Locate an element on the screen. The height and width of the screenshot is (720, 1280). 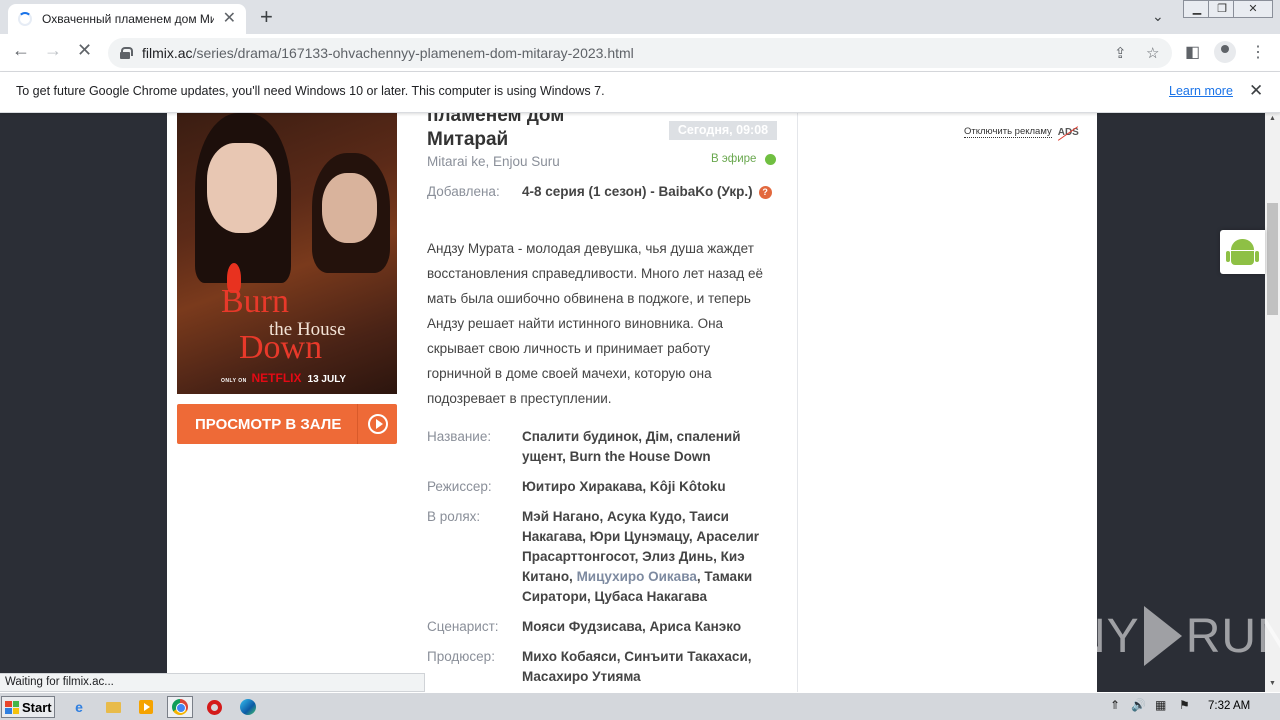
android-app-icon is located at coordinates (1242, 252).